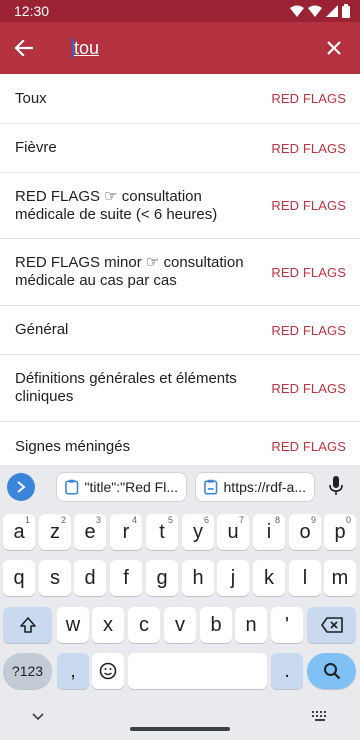 This screenshot has width=360, height=740. Describe the element at coordinates (198, 578) in the screenshot. I see `key-h: h` at that location.